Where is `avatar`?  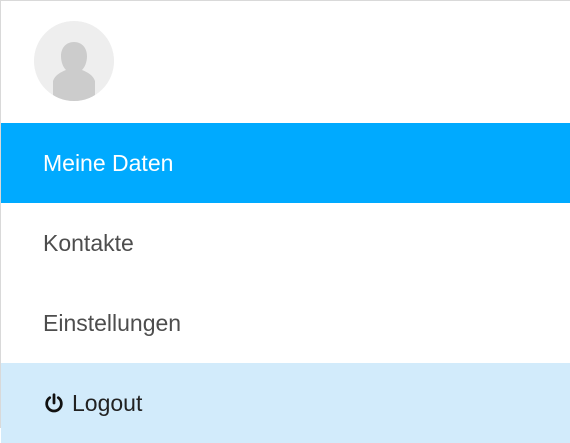 avatar is located at coordinates (74, 61).